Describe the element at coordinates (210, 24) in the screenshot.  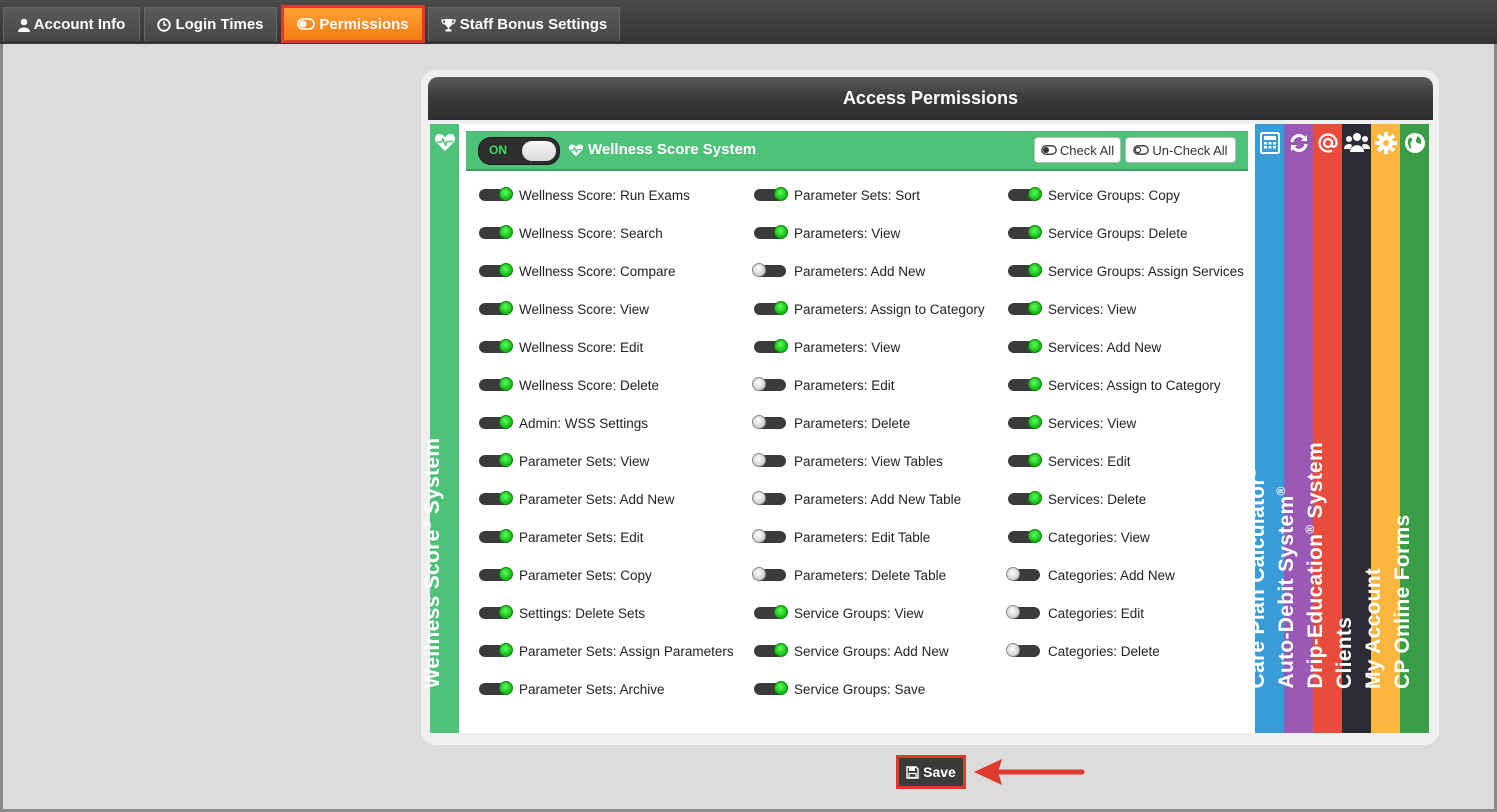
I see `tab-login-times: Login Times` at that location.